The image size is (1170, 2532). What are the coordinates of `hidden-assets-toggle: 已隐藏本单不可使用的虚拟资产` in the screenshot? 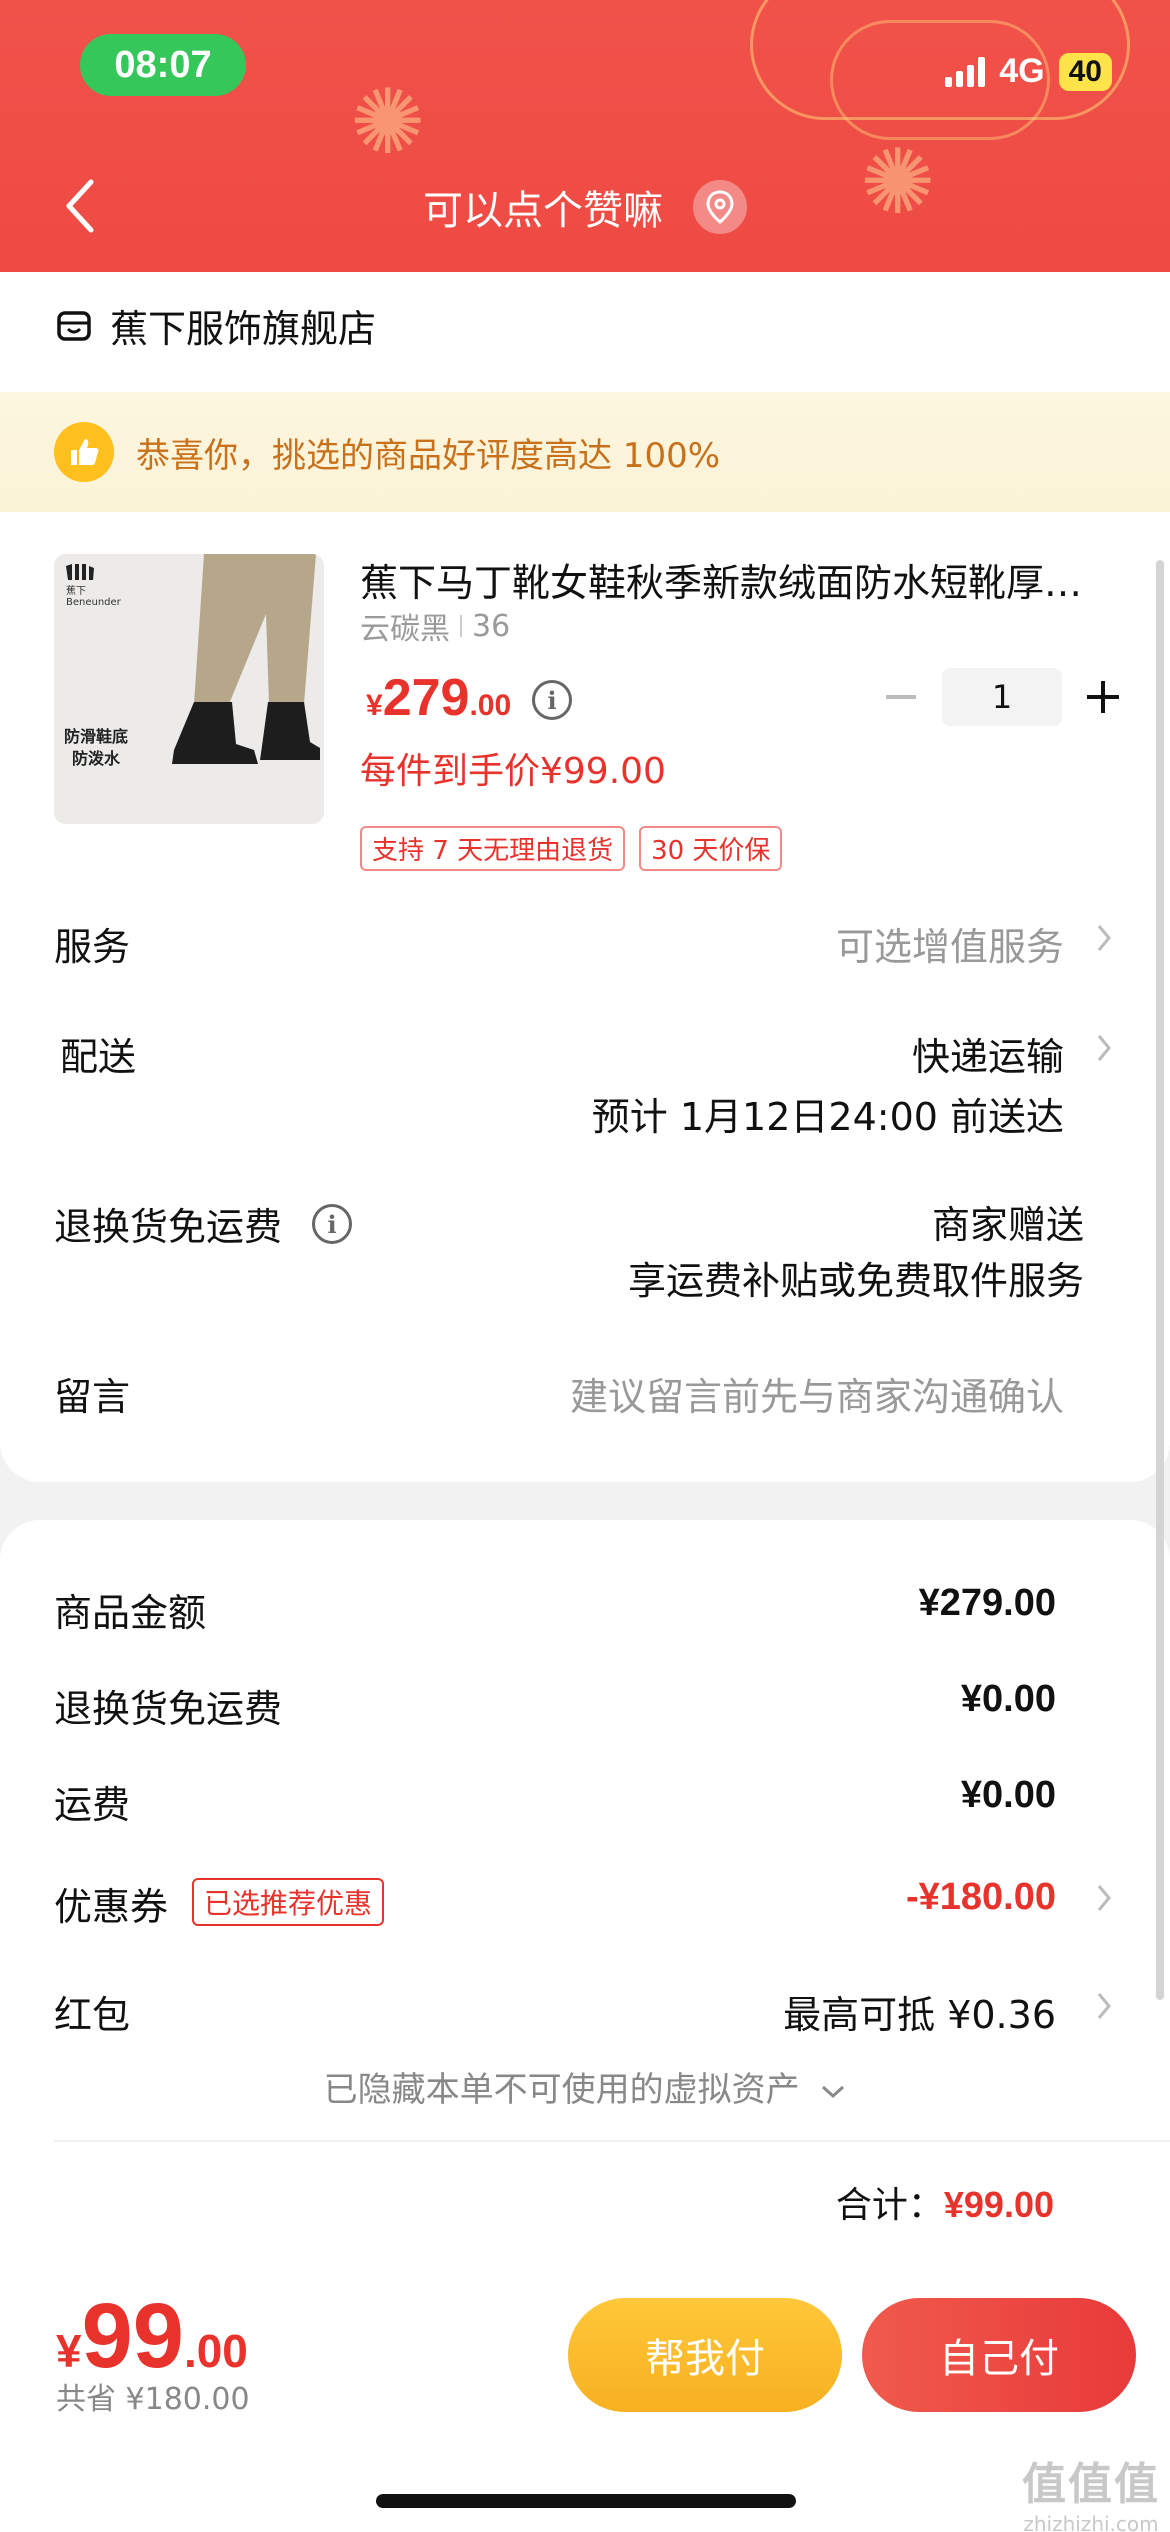 It's located at (585, 2086).